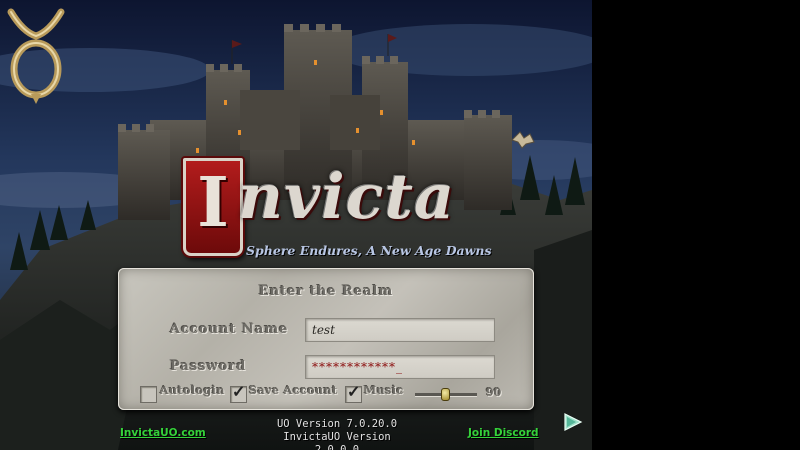 Image resolution: width=800 pixels, height=450 pixels. I want to click on join-discord-link: Join Discord, so click(503, 433).